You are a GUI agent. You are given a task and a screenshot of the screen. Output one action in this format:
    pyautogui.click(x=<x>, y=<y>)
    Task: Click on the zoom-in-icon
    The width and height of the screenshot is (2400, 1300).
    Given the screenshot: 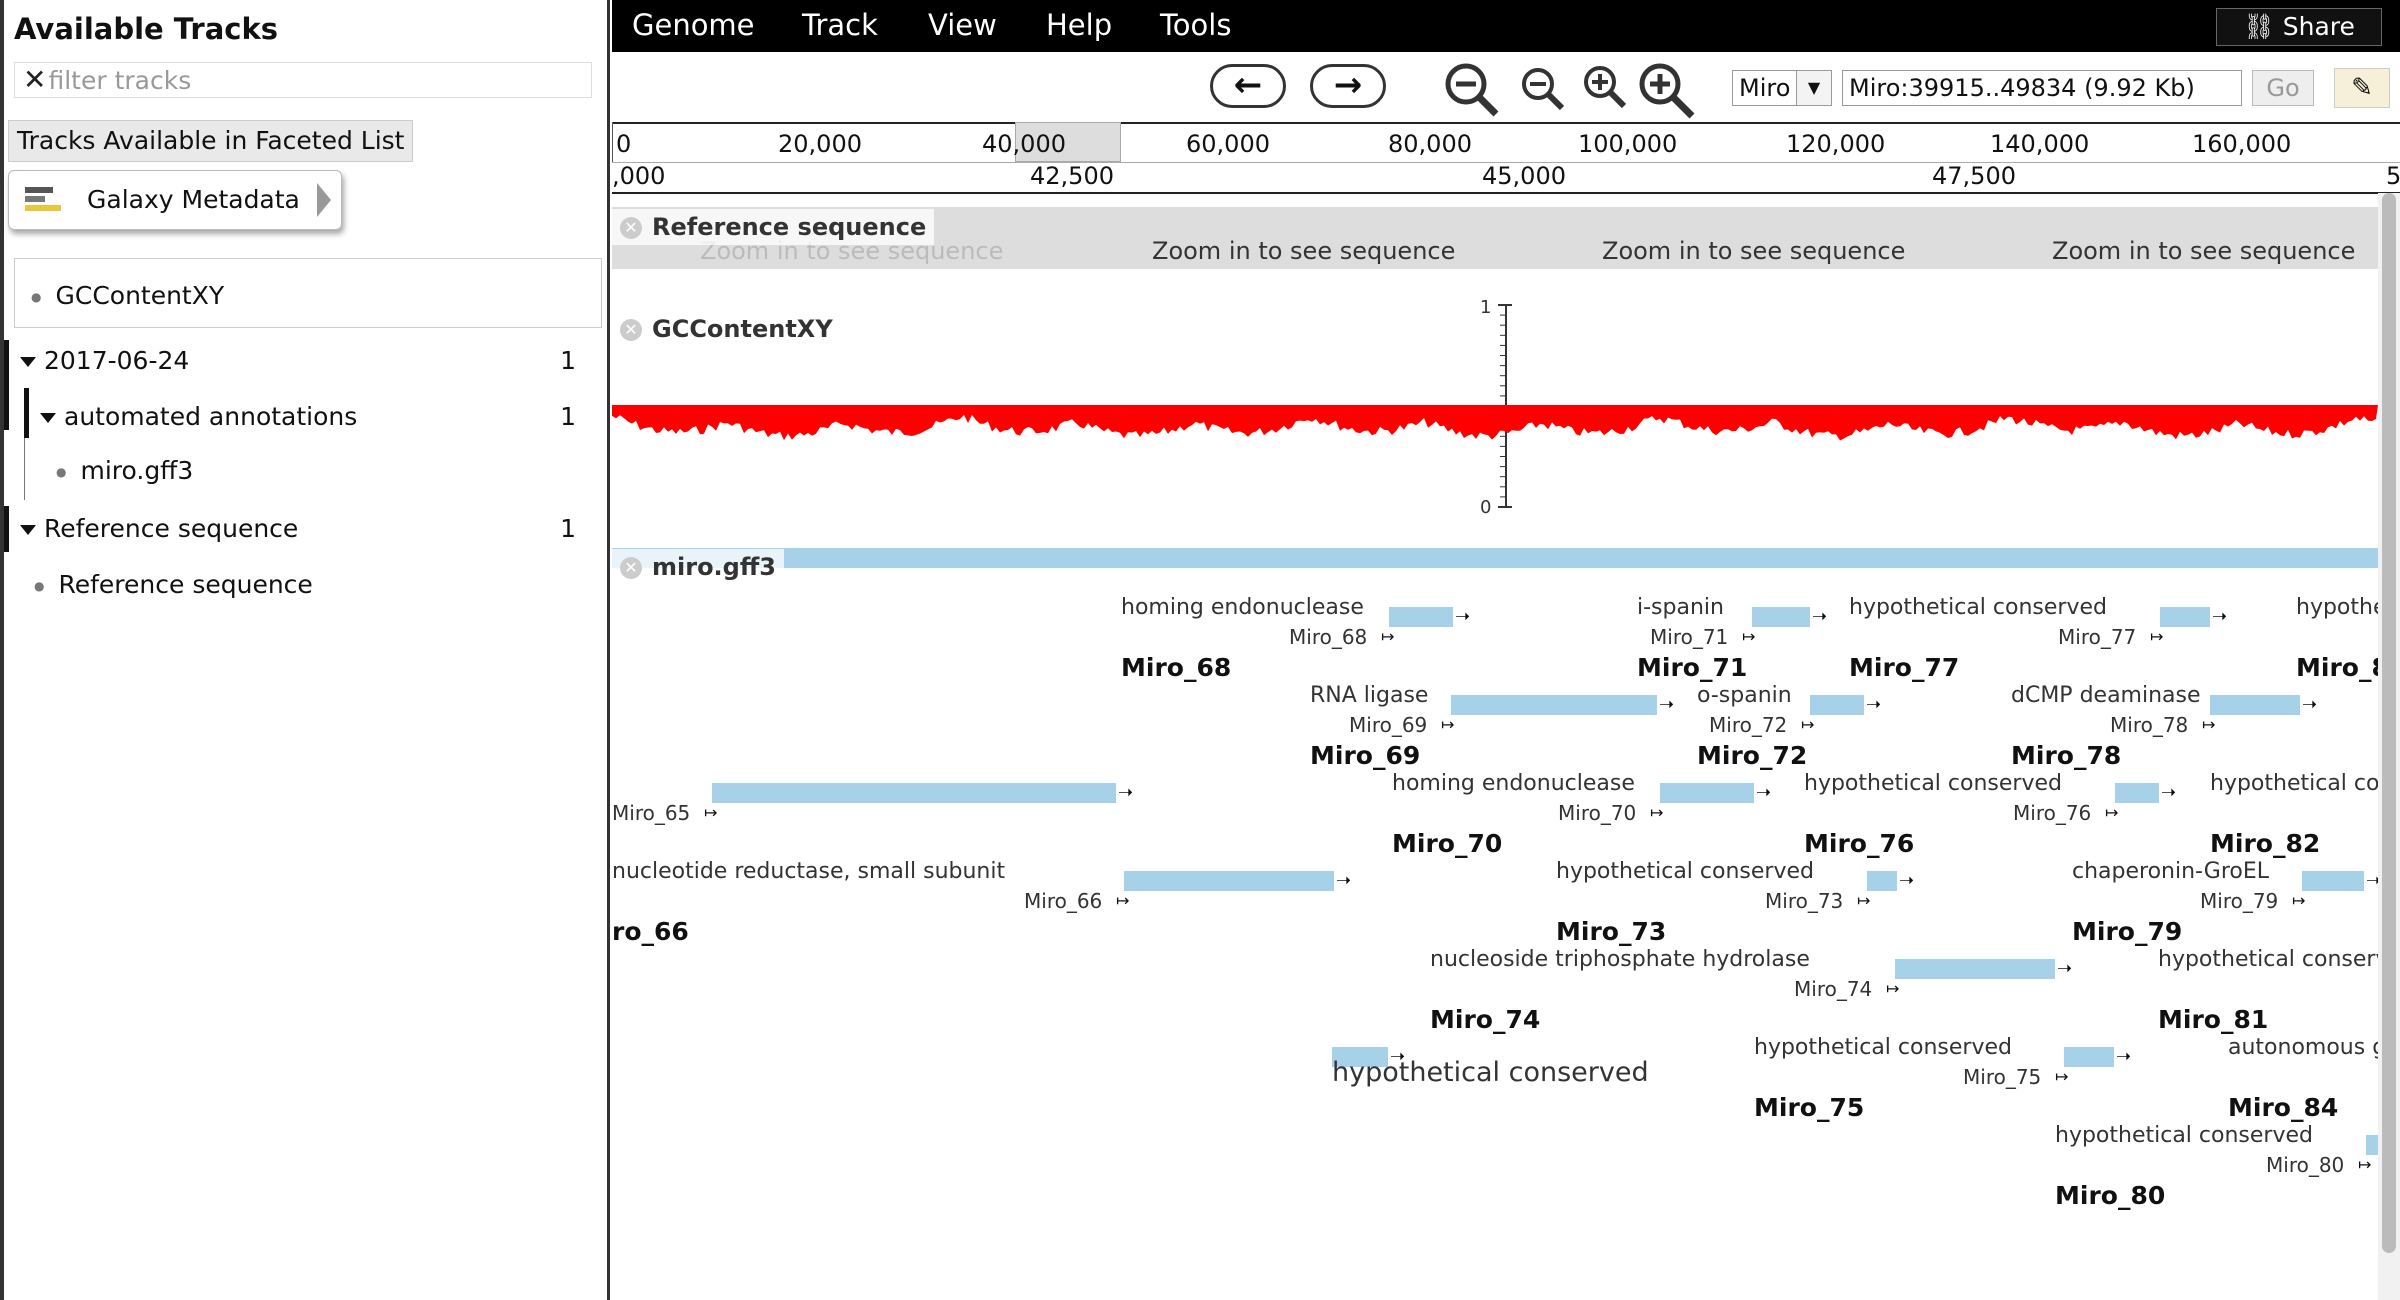 What is the action you would take?
    pyautogui.click(x=1606, y=88)
    